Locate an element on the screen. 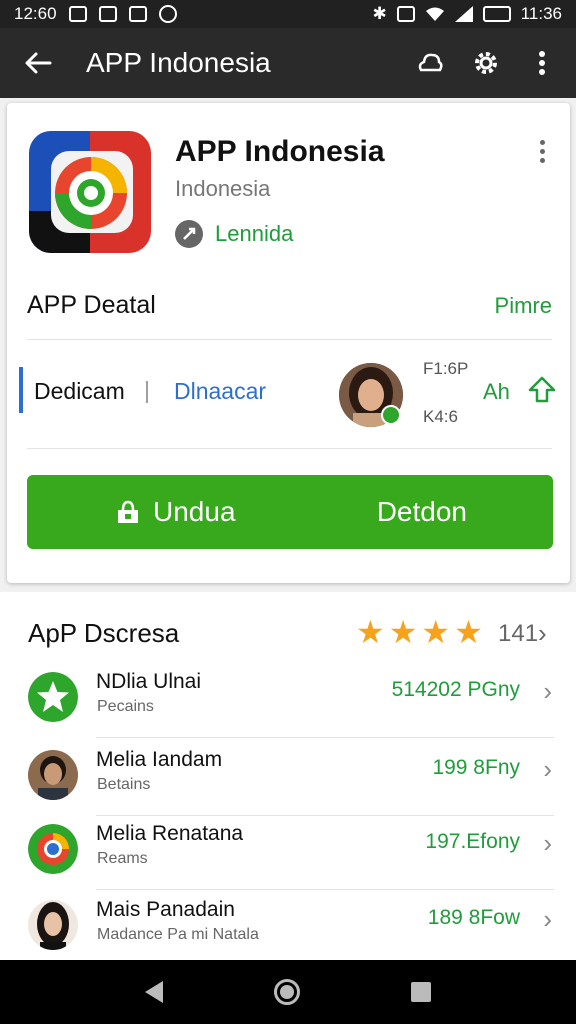 This screenshot has height=1024, width=576. stat-top: F1:6P is located at coordinates (446, 368).